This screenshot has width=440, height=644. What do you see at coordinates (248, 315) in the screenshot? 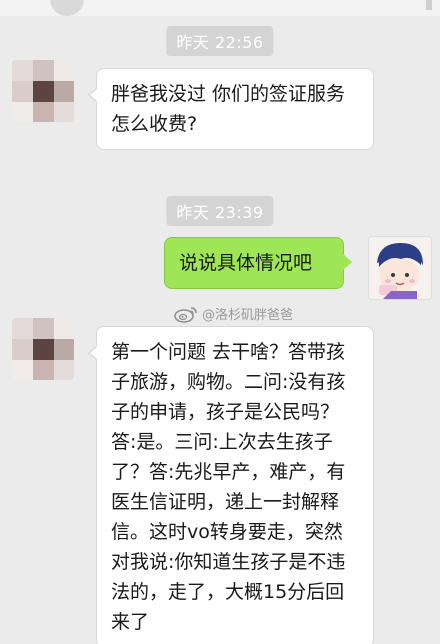
I see `watermark-text: @洛杉矶胖爸爸` at bounding box center [248, 315].